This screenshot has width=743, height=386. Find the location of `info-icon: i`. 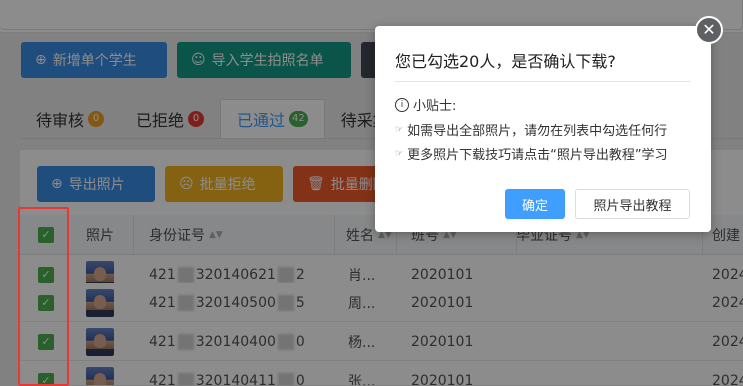

info-icon: i is located at coordinates (402, 104).